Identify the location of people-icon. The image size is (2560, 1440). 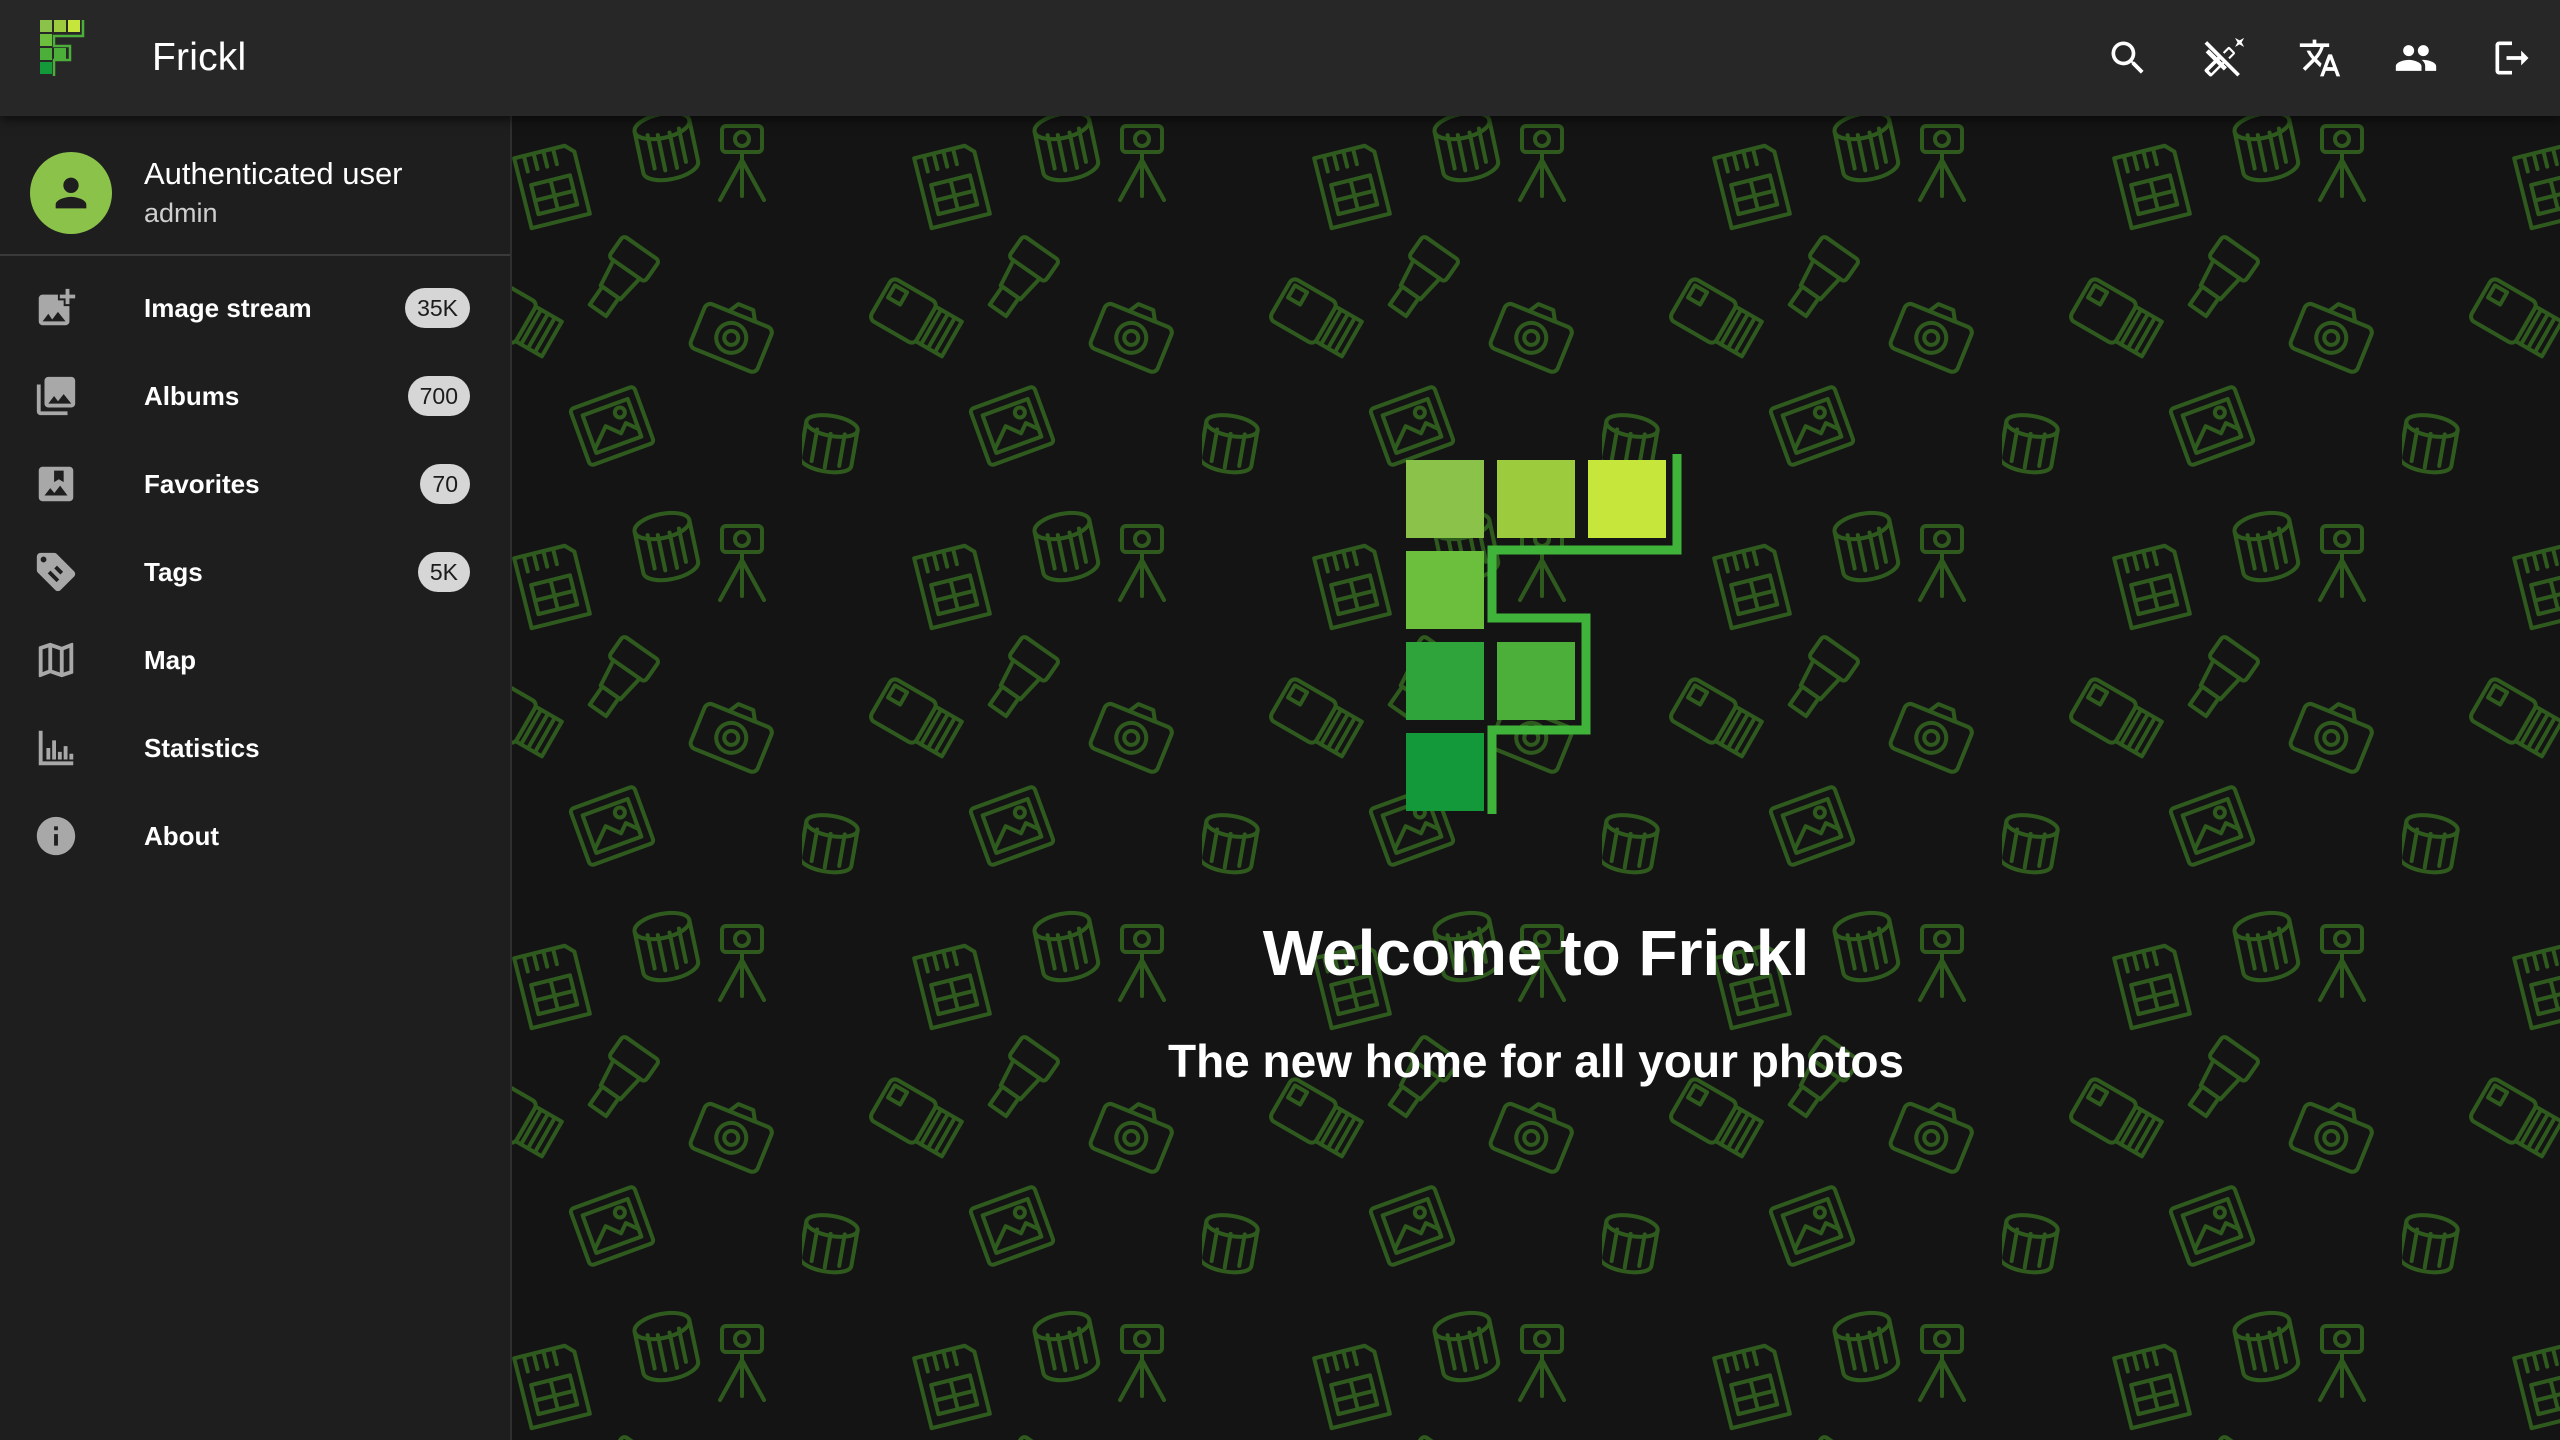
(2416, 58).